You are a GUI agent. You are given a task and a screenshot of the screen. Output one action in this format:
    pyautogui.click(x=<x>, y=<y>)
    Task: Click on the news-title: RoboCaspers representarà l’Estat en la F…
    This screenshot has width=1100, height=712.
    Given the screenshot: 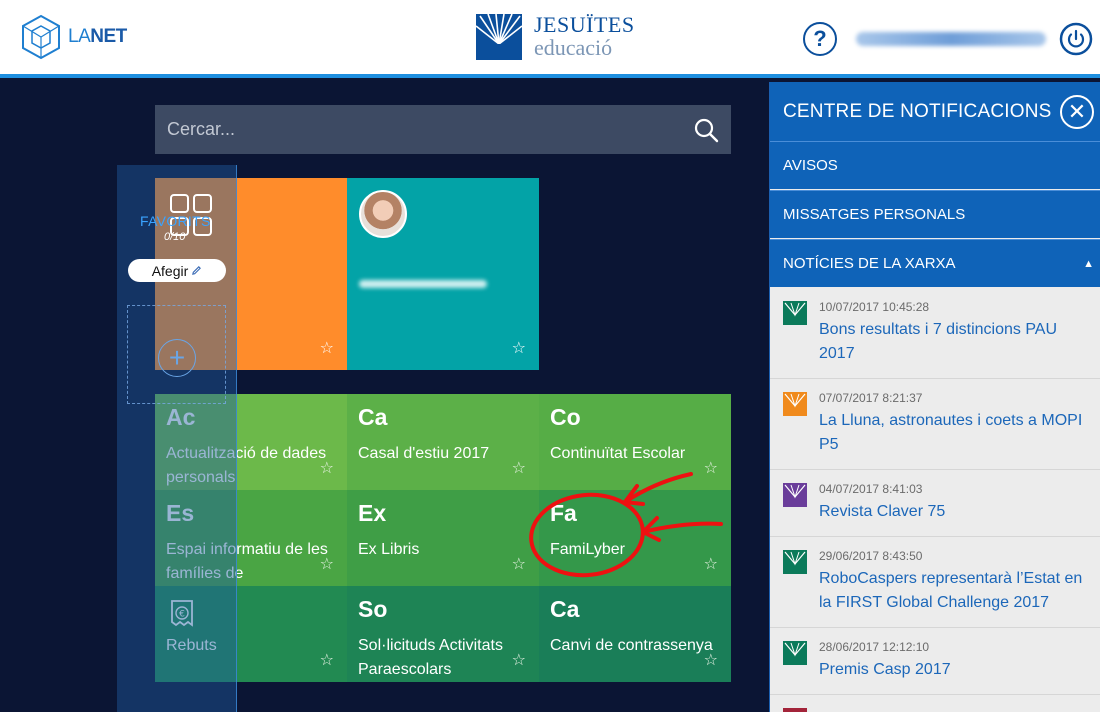 What is the action you would take?
    pyautogui.click(x=956, y=591)
    